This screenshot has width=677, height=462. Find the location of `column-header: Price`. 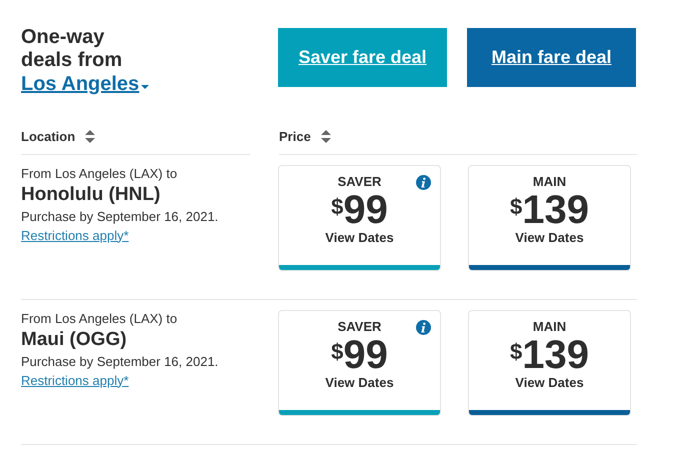

column-header: Price is located at coordinates (295, 136).